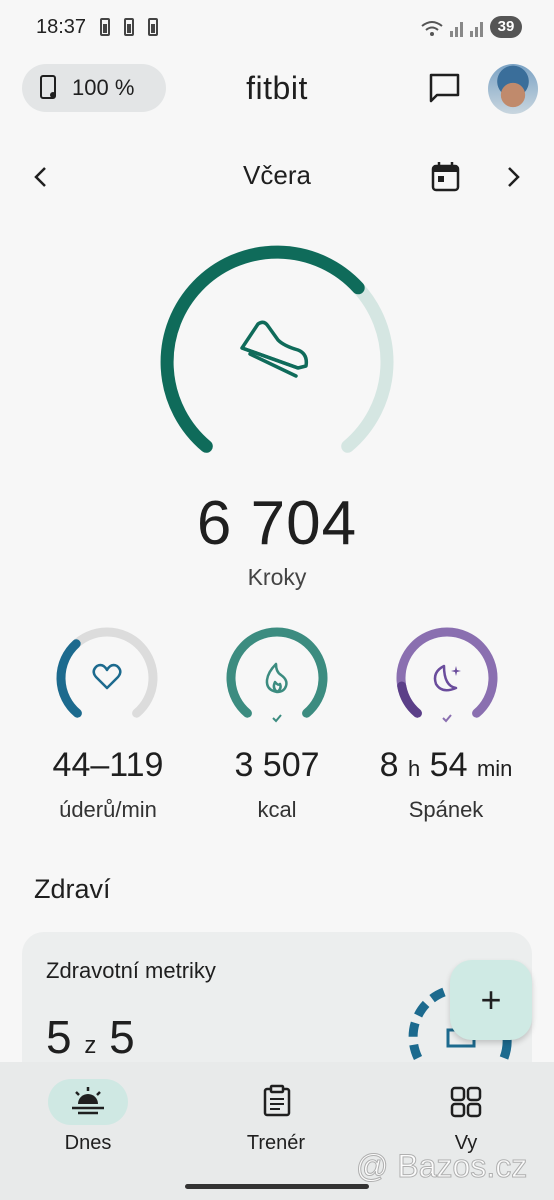  What do you see at coordinates (274, 349) in the screenshot?
I see `shoe-icon` at bounding box center [274, 349].